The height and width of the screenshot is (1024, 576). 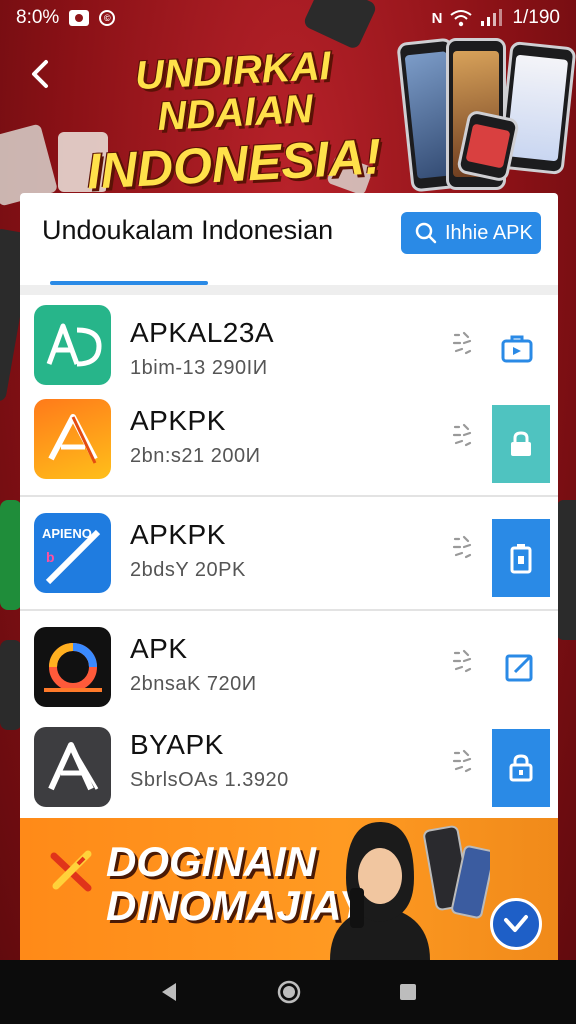 I want to click on status-time: 8:0%, so click(x=38, y=17).